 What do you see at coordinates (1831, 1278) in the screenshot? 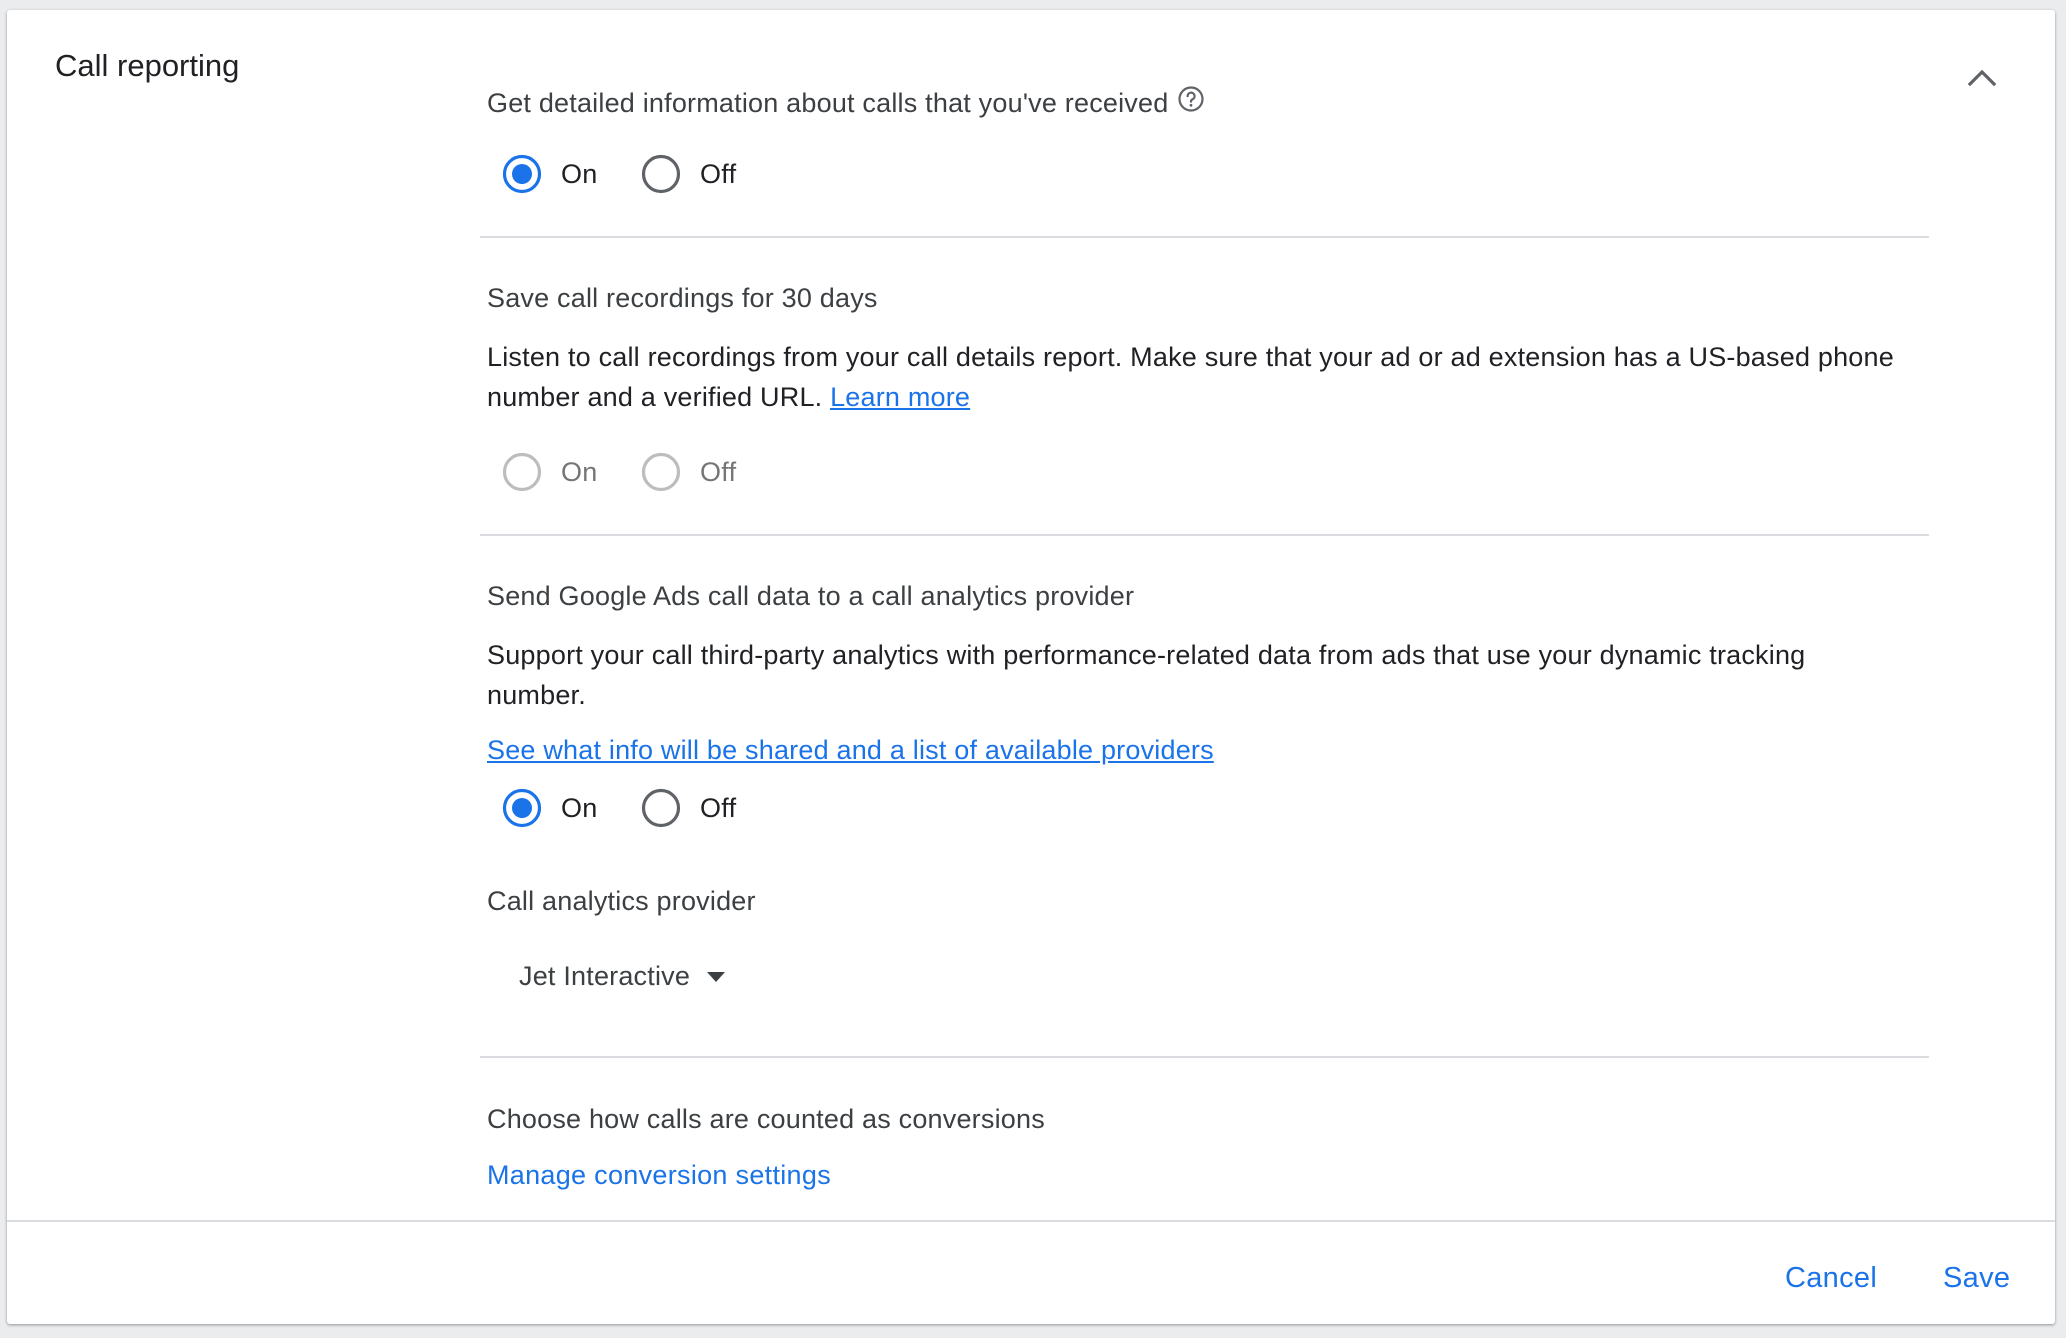
I see `cancel-button: Cancel` at bounding box center [1831, 1278].